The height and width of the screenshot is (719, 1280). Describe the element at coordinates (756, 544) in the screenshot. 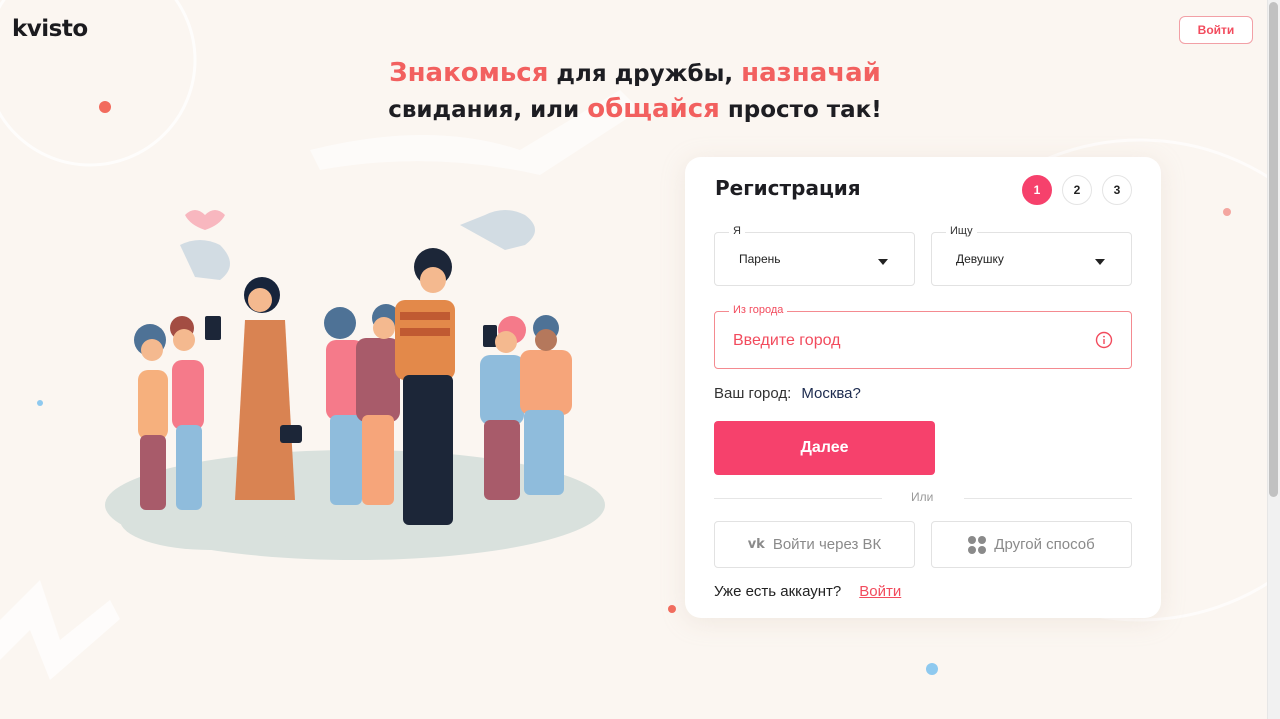

I see `vk-icon: vk` at that location.